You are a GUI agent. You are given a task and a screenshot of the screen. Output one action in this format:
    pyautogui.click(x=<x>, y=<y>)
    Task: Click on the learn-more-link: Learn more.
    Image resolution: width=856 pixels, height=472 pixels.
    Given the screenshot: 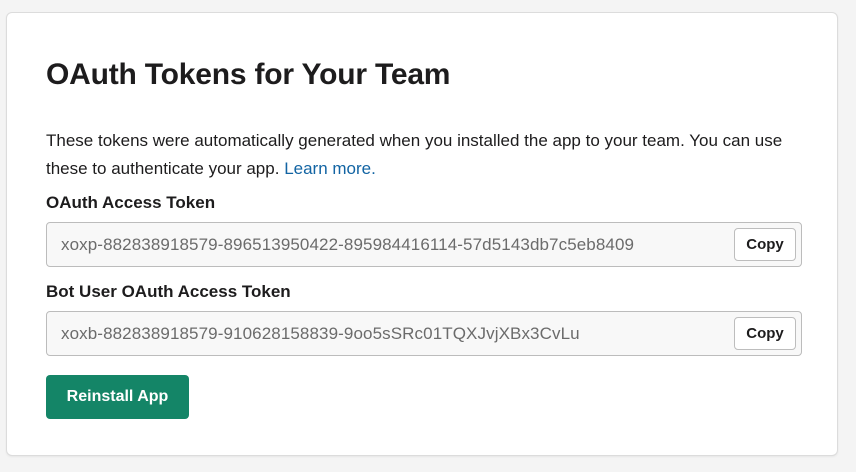 What is the action you would take?
    pyautogui.click(x=330, y=168)
    